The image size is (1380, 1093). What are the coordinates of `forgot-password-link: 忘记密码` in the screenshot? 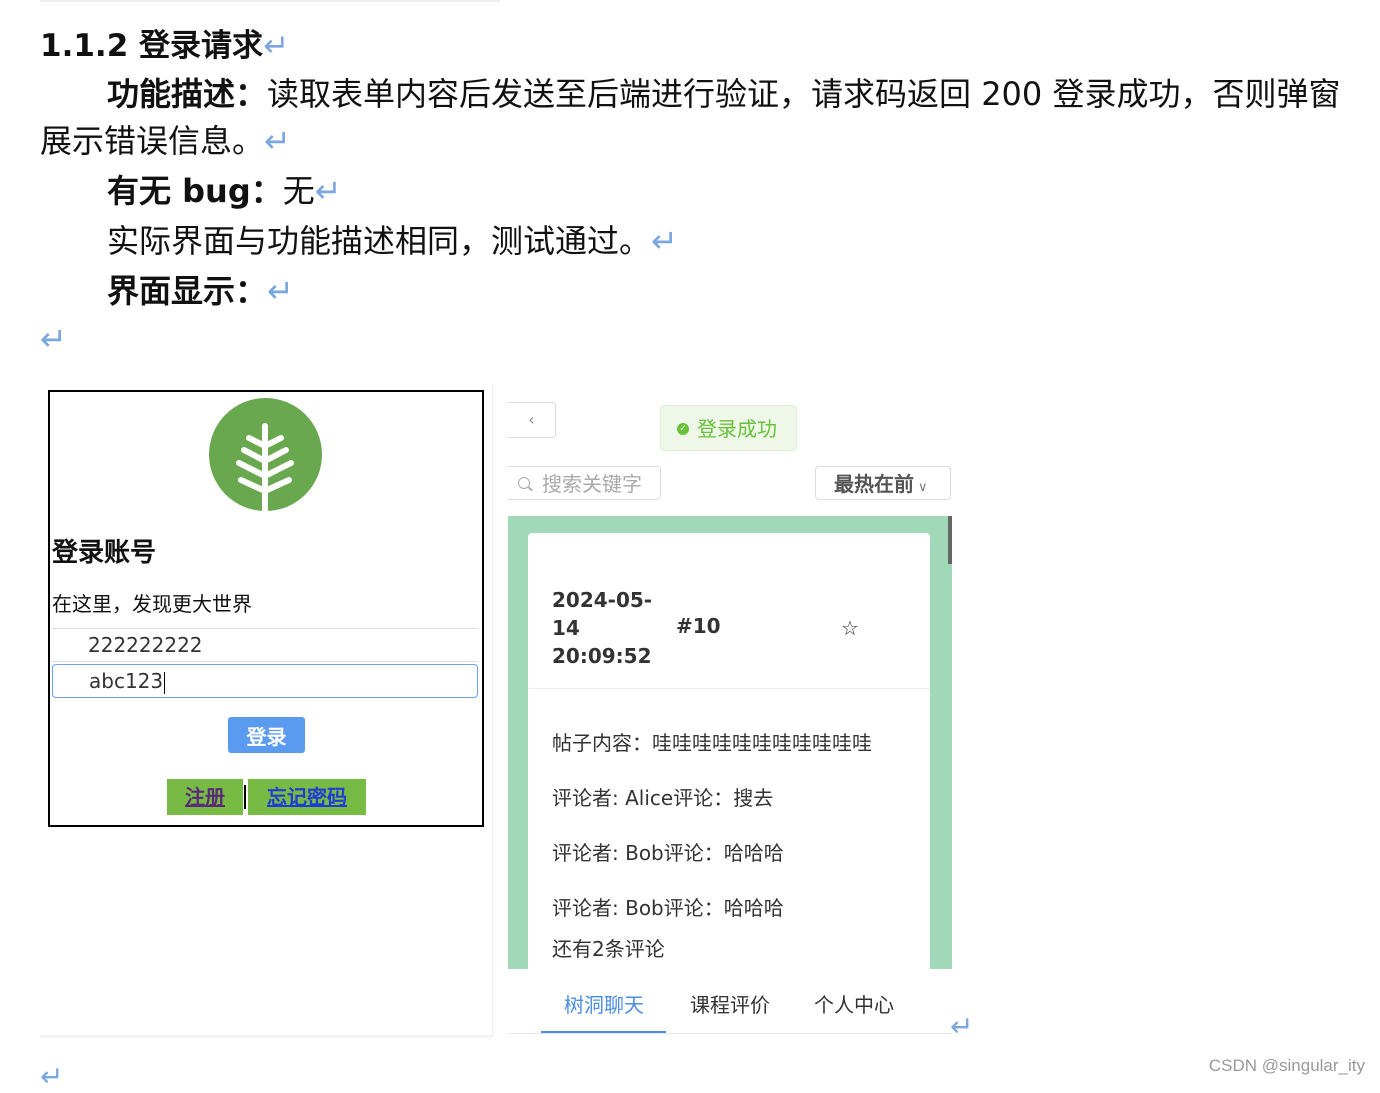 It's located at (307, 797).